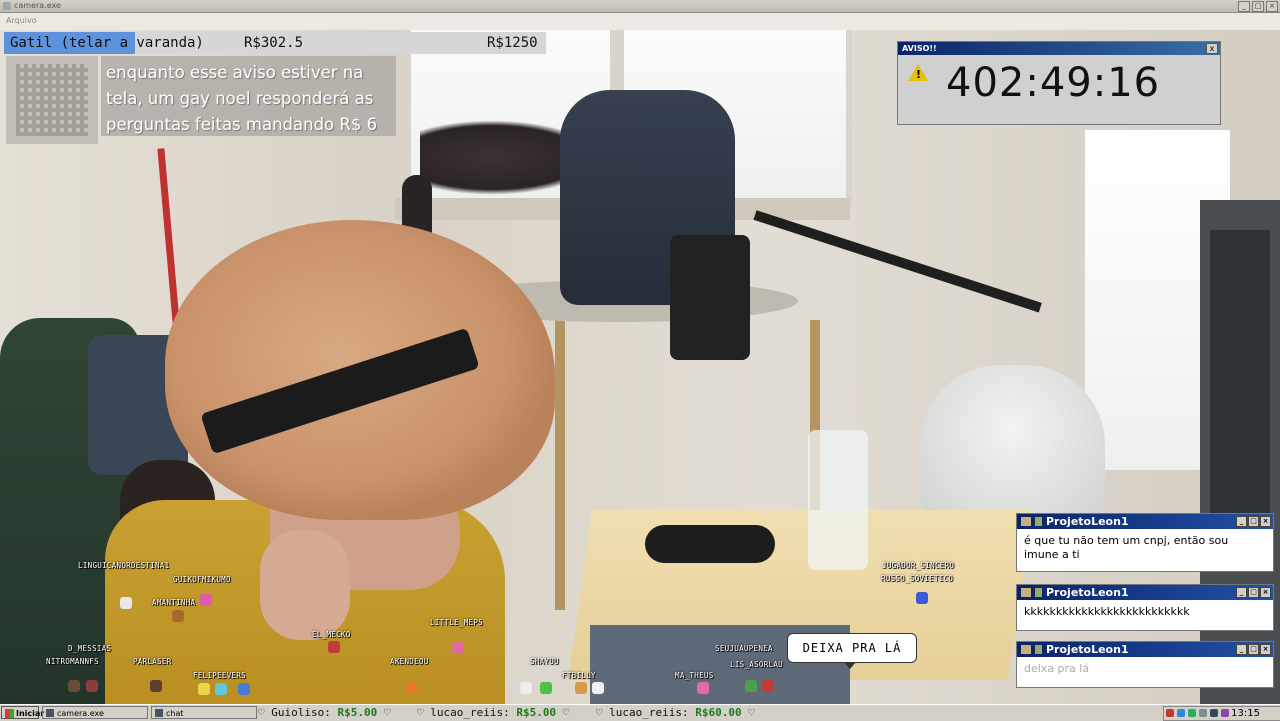 This screenshot has width=1280, height=721. I want to click on viewer-name: LINGUICANORDESTINA1, so click(124, 565).